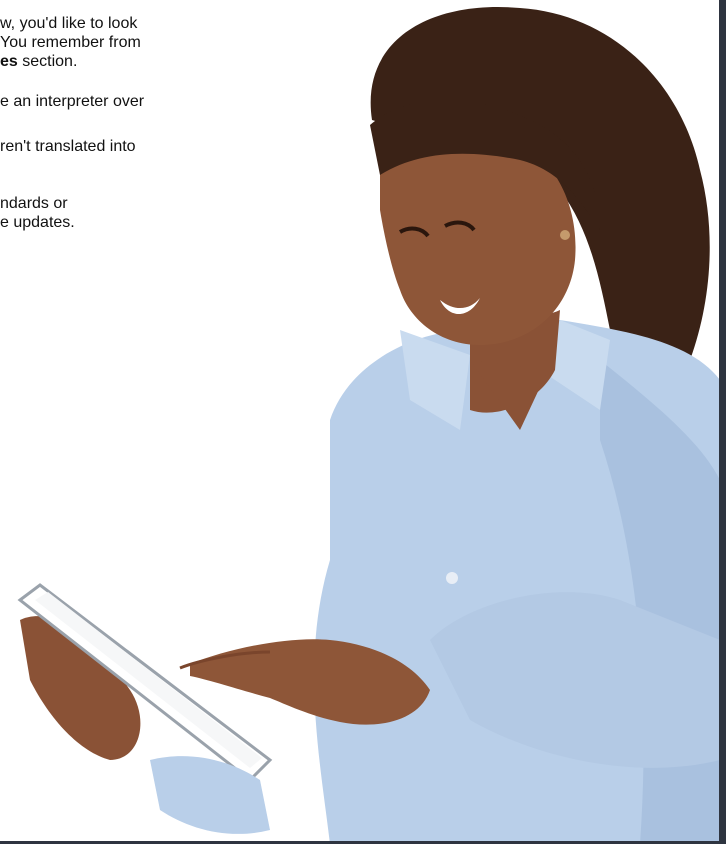 The height and width of the screenshot is (844, 726). Describe the element at coordinates (565, 235) in the screenshot. I see `earring` at that location.